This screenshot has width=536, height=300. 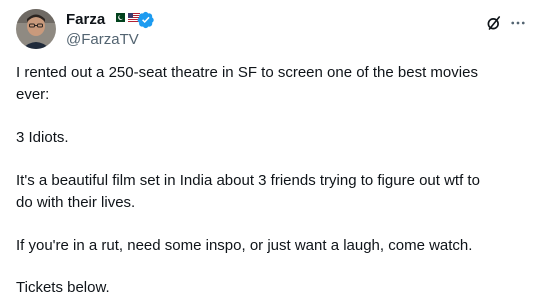 I want to click on author-handle: @FarzaTV, so click(x=102, y=40).